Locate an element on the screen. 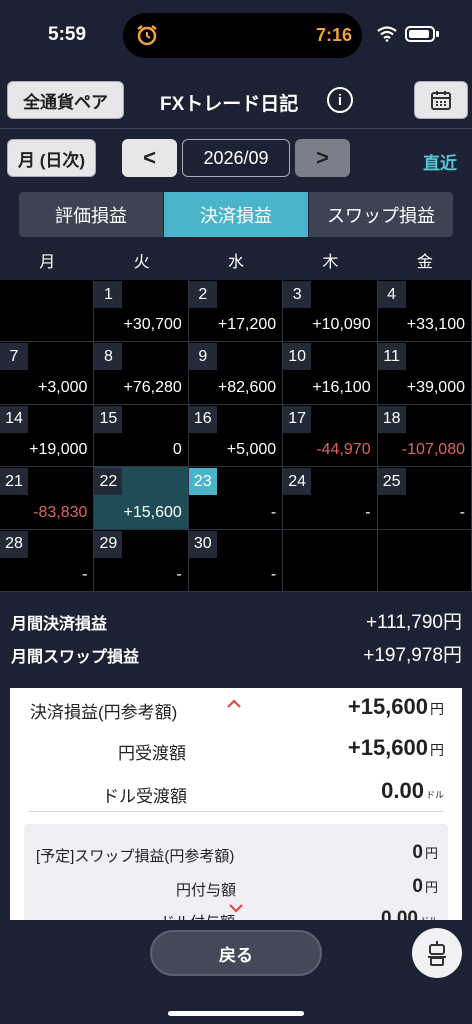  battery-cap is located at coordinates (437, 34).